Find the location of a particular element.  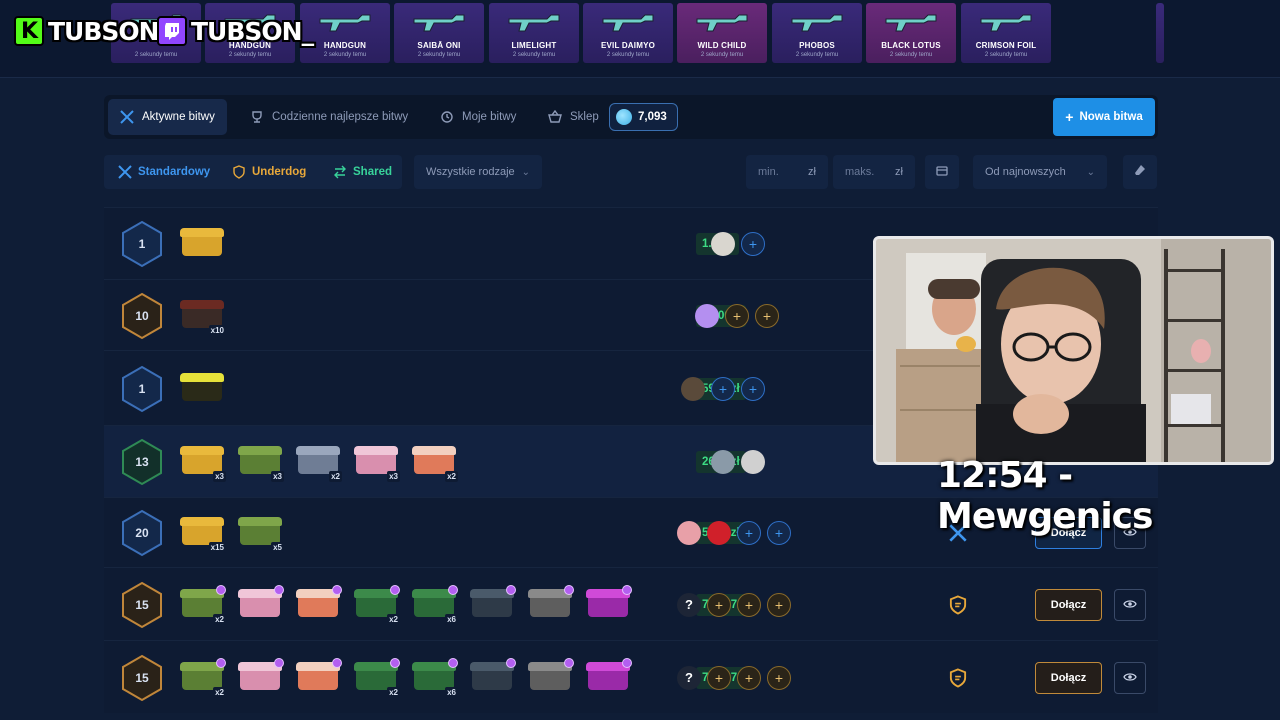

currency-label: zł is located at coordinates (899, 172).